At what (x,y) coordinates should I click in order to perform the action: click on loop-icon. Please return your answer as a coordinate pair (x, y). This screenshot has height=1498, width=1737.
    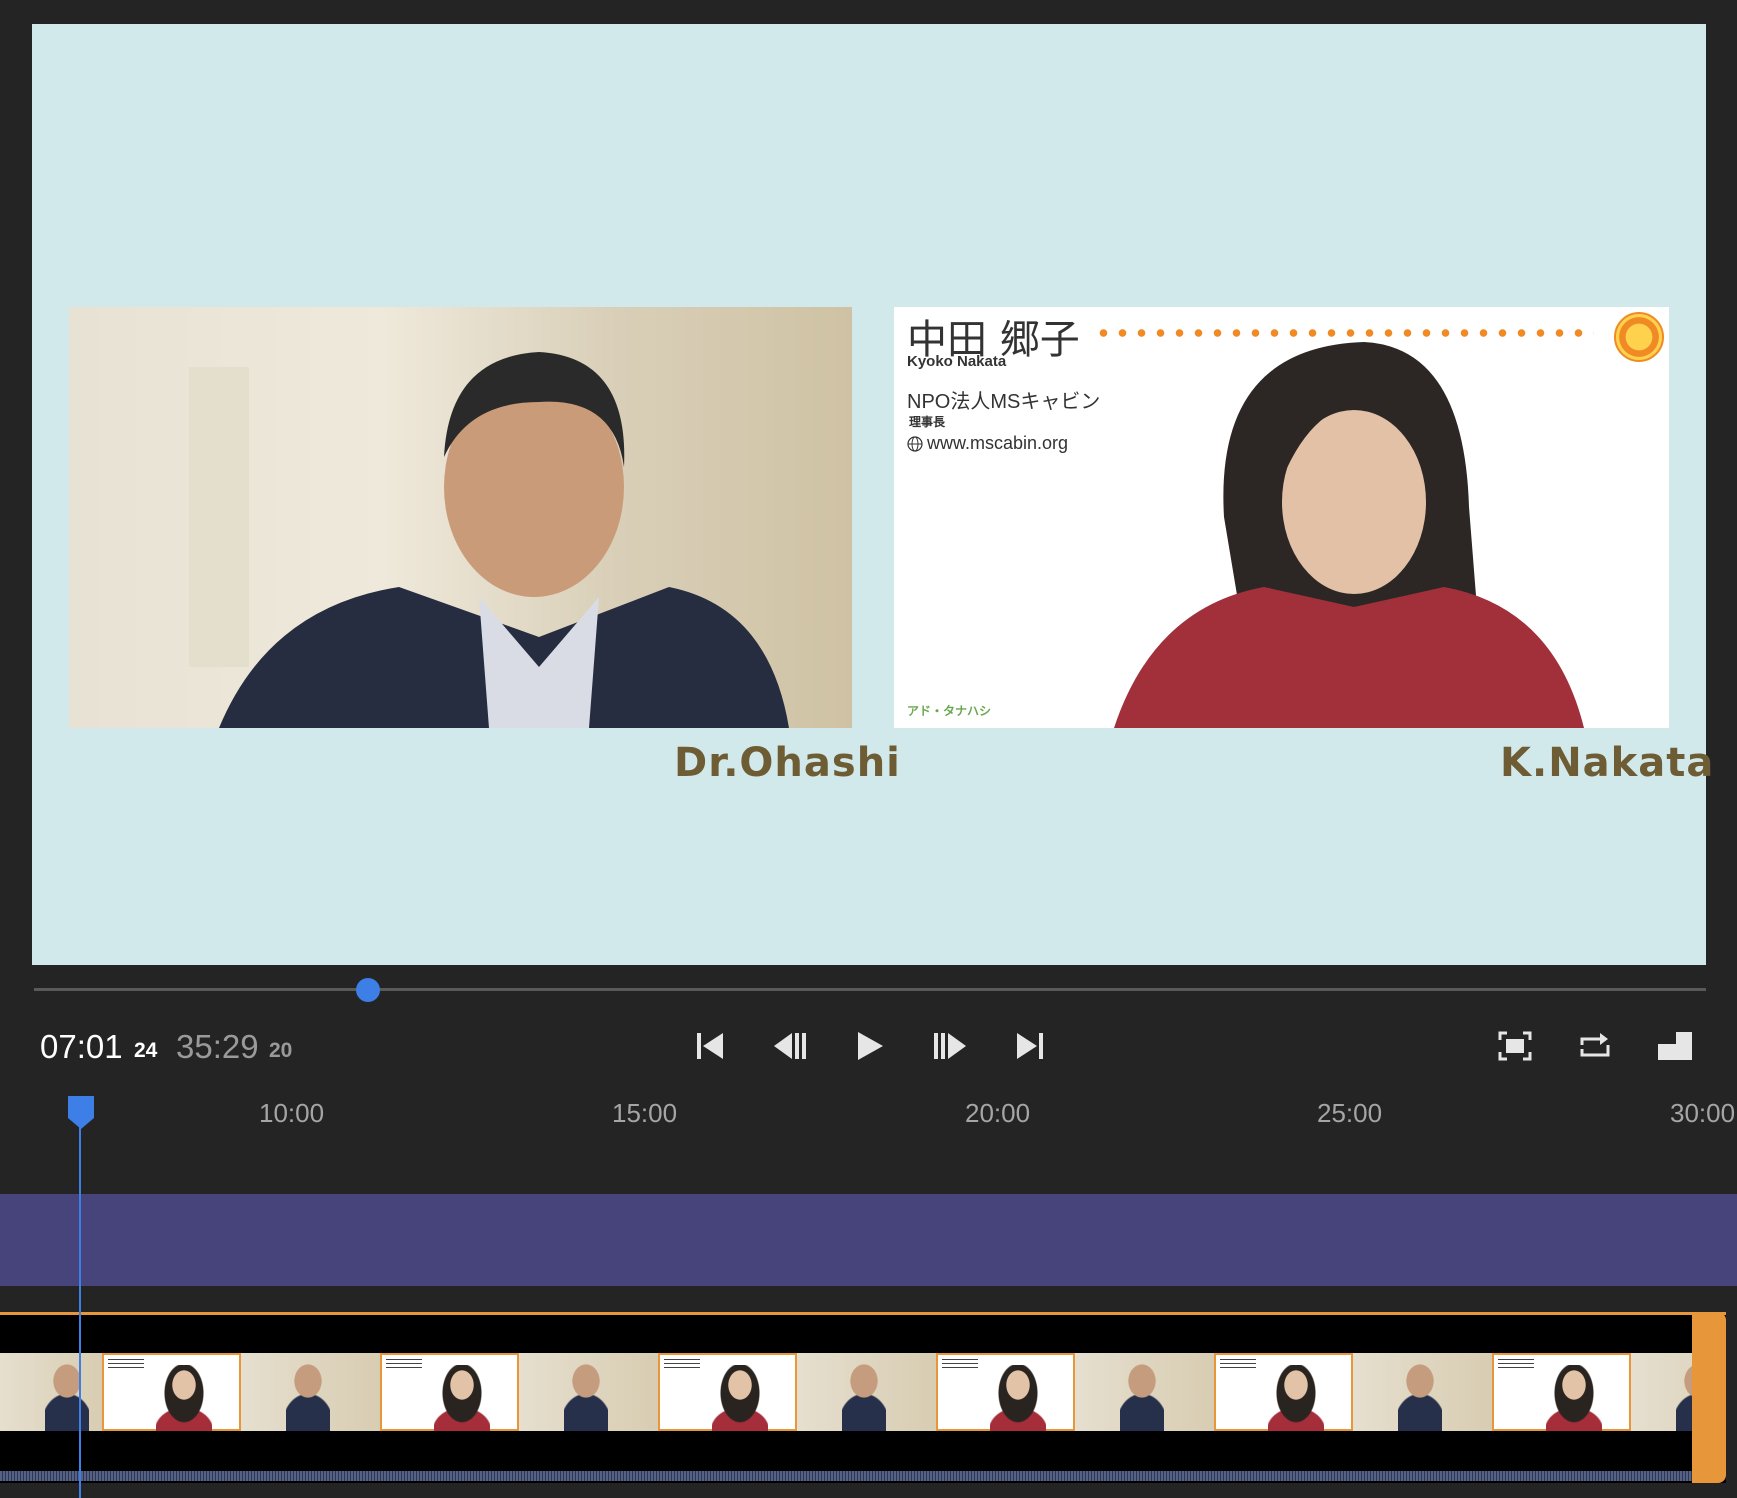
    Looking at the image, I should click on (1595, 1045).